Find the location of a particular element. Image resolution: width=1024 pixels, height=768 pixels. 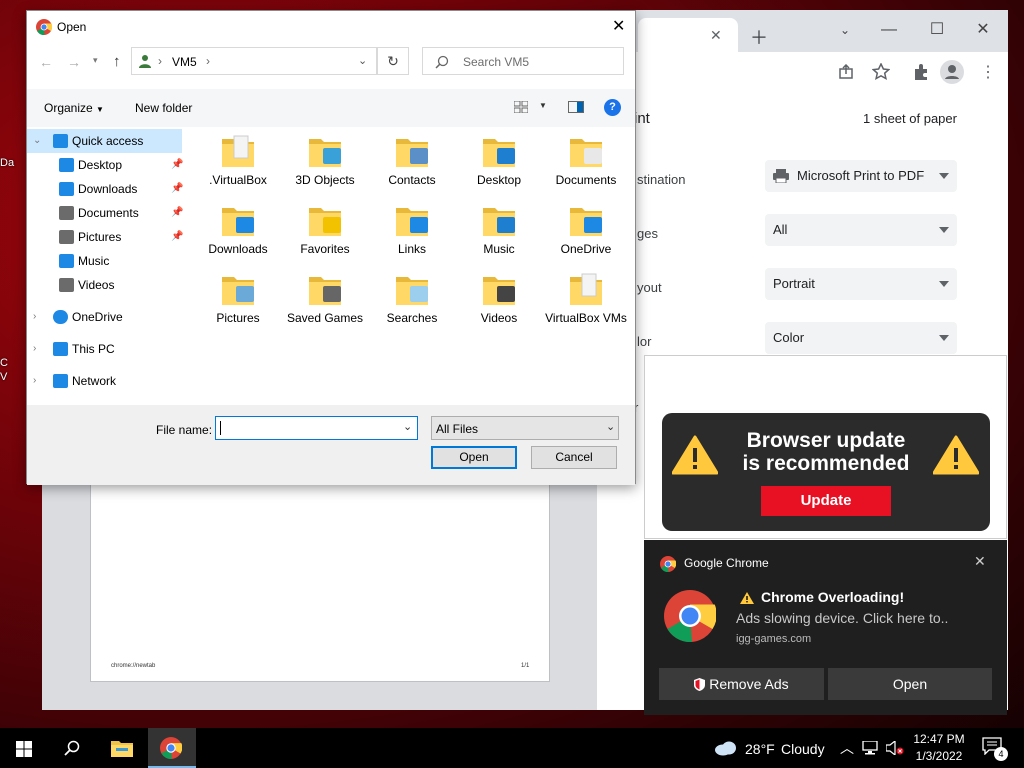

nav-item-label: Music is located at coordinates (94, 261).